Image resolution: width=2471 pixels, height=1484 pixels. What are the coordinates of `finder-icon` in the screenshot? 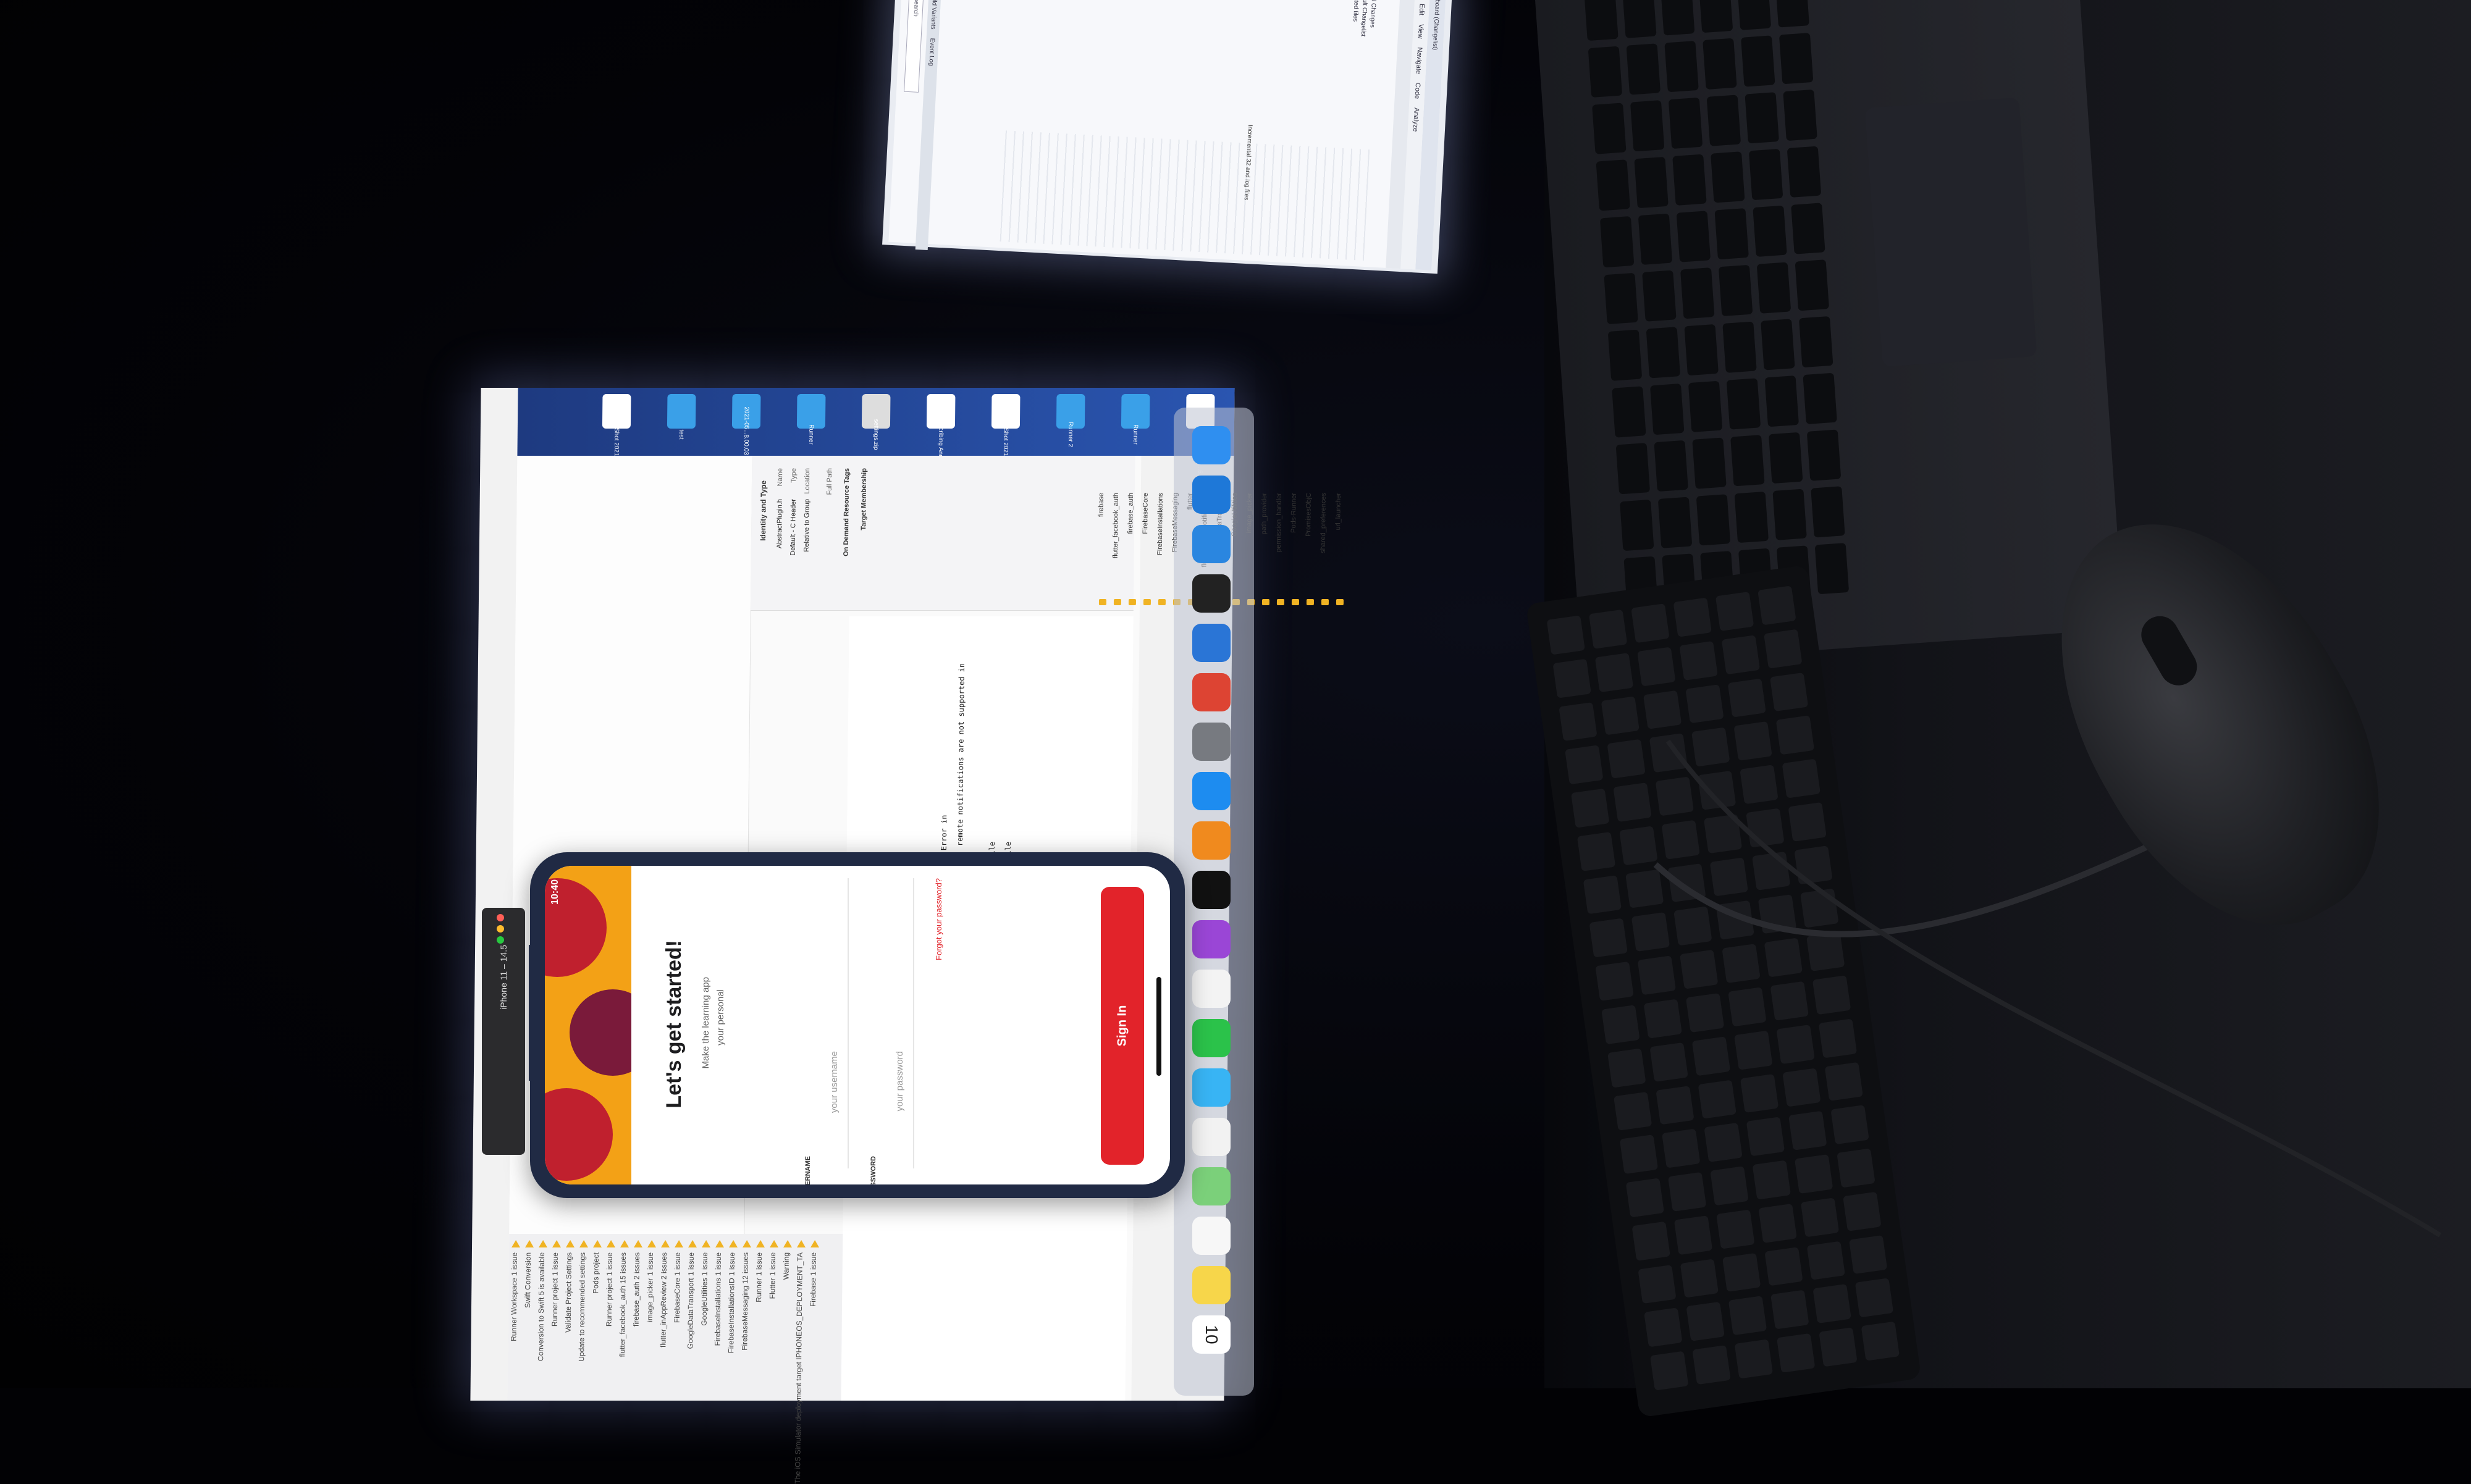 It's located at (1211, 445).